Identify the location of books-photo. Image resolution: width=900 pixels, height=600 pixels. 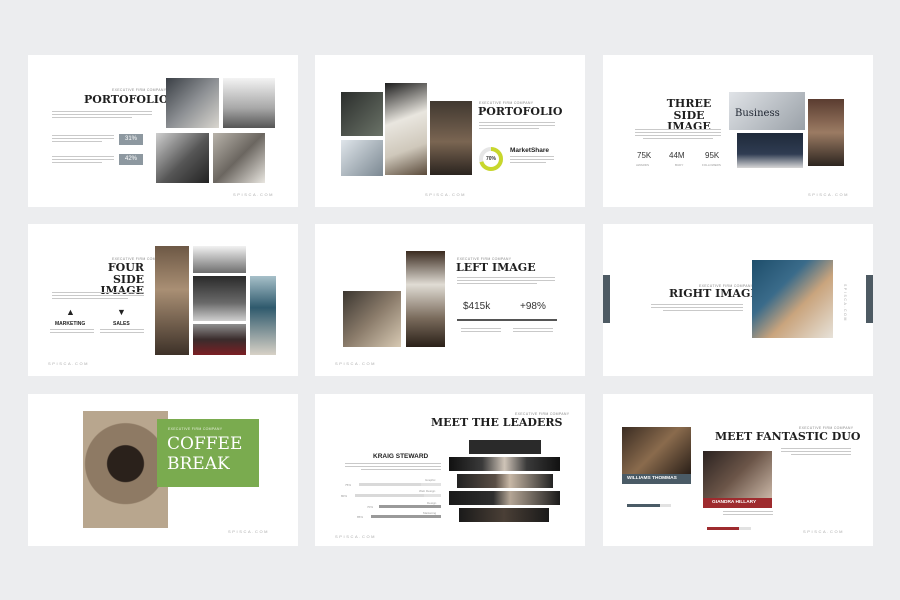
(263, 315).